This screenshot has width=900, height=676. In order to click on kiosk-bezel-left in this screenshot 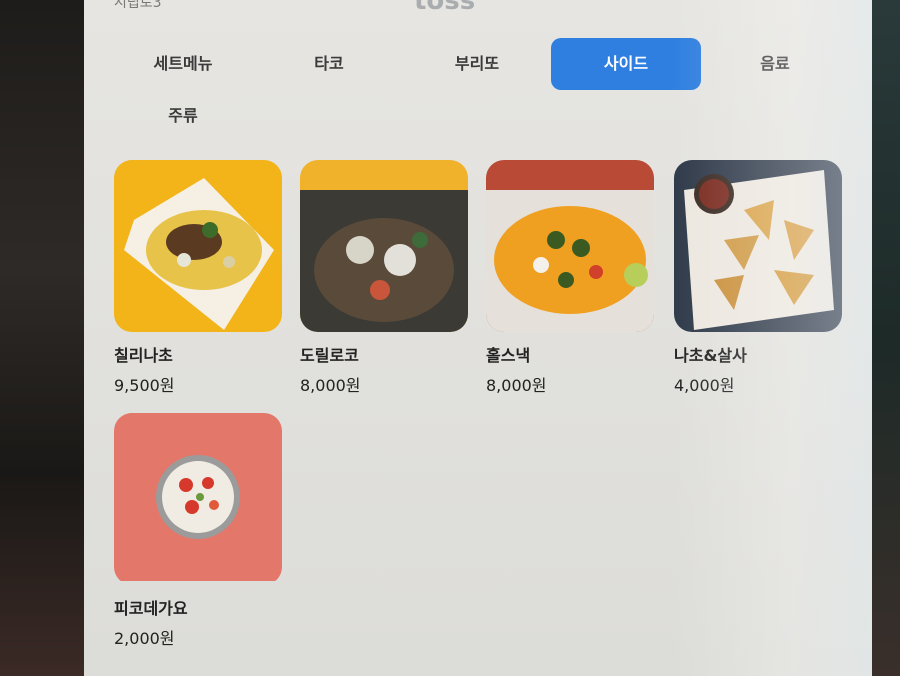, I will do `click(42, 338)`.